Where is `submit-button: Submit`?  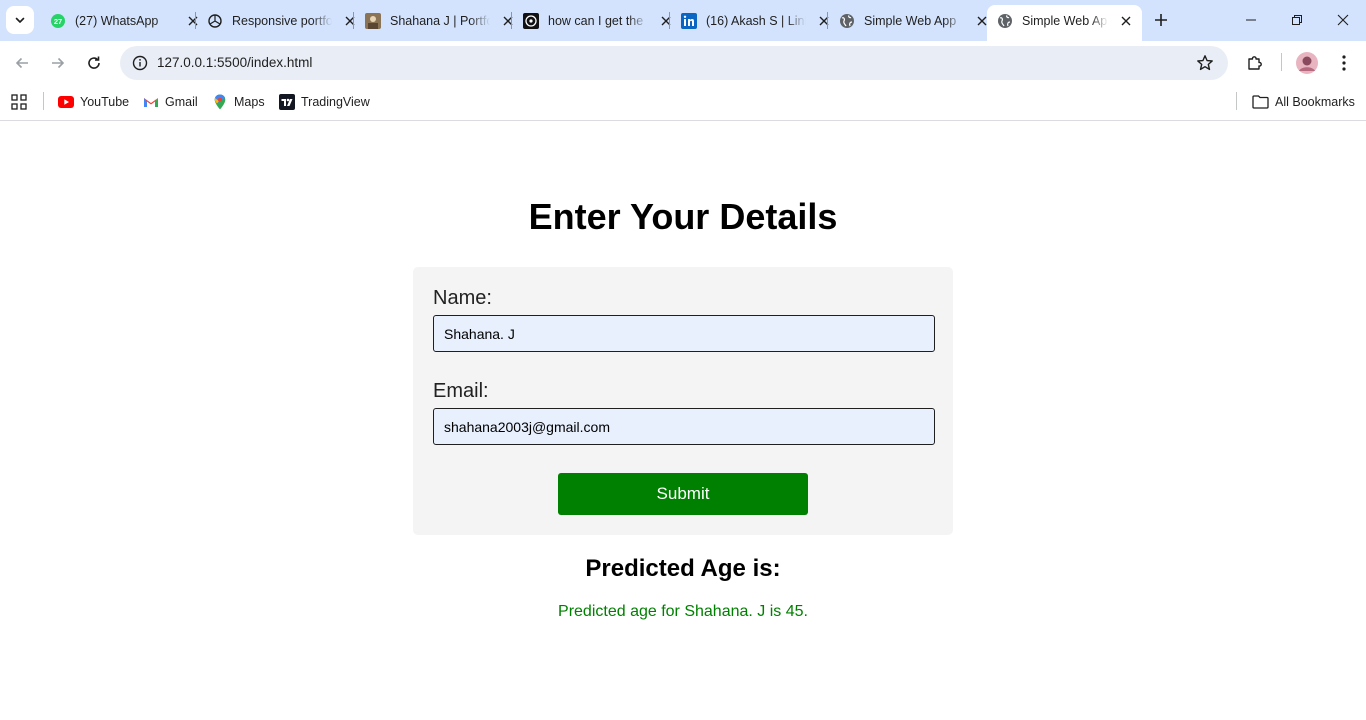 submit-button: Submit is located at coordinates (683, 494).